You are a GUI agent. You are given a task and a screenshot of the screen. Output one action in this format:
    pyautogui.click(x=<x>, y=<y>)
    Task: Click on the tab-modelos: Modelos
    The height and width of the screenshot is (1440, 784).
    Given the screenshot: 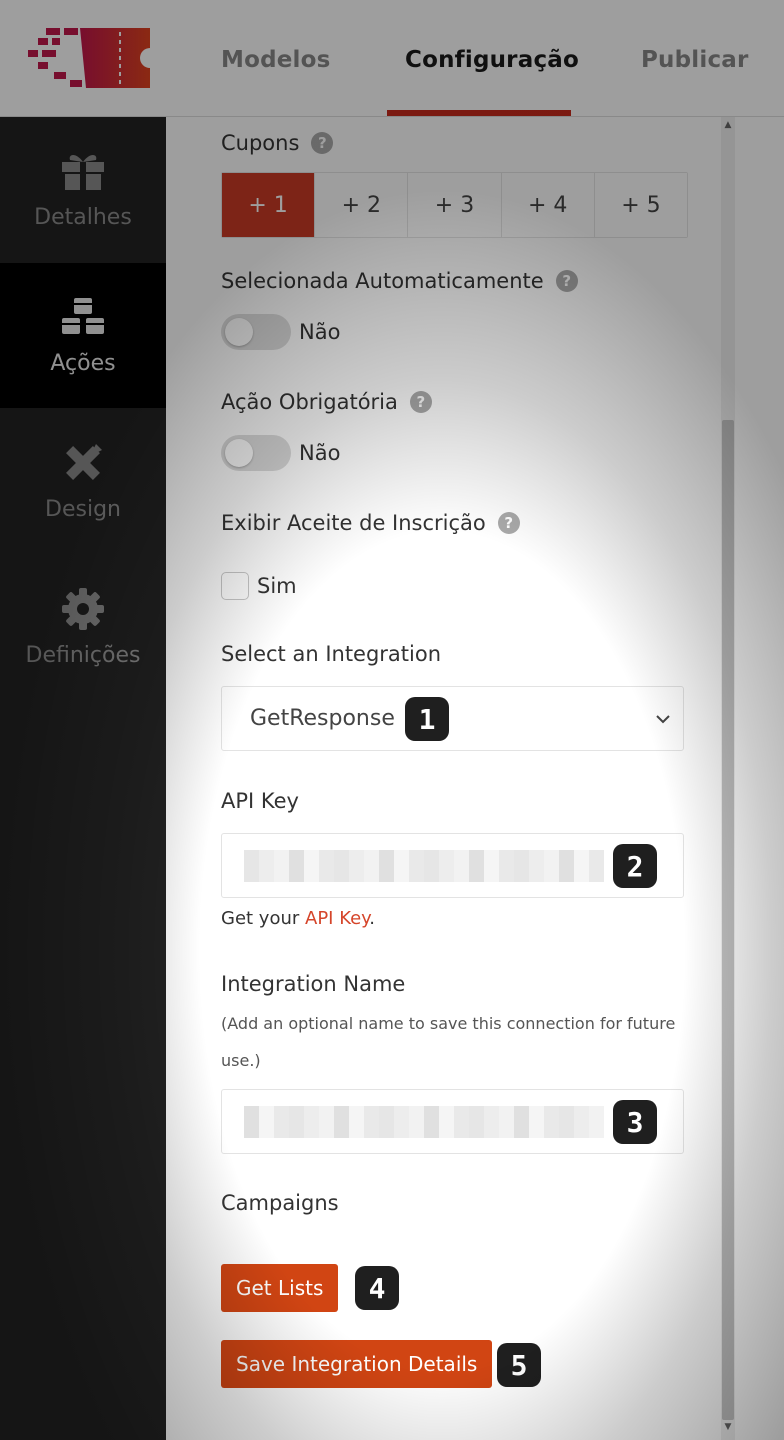 What is the action you would take?
    pyautogui.click(x=276, y=60)
    